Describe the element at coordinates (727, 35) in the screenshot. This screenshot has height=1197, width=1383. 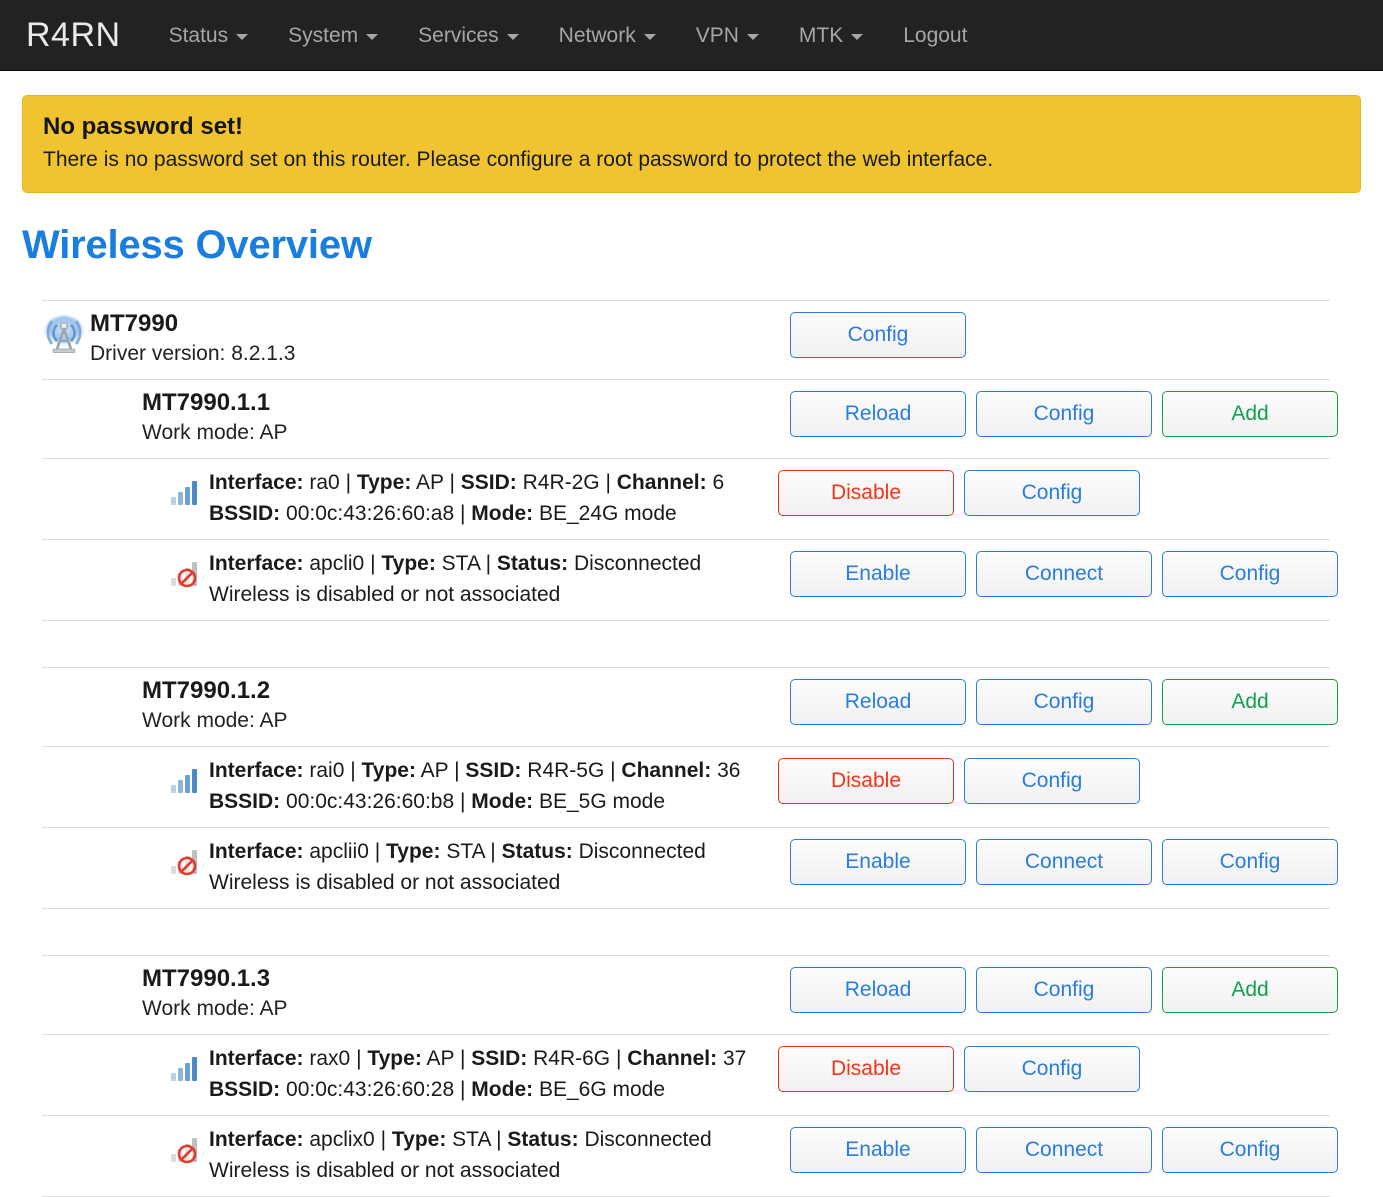
I see `nav-item-vpn: VPN` at that location.